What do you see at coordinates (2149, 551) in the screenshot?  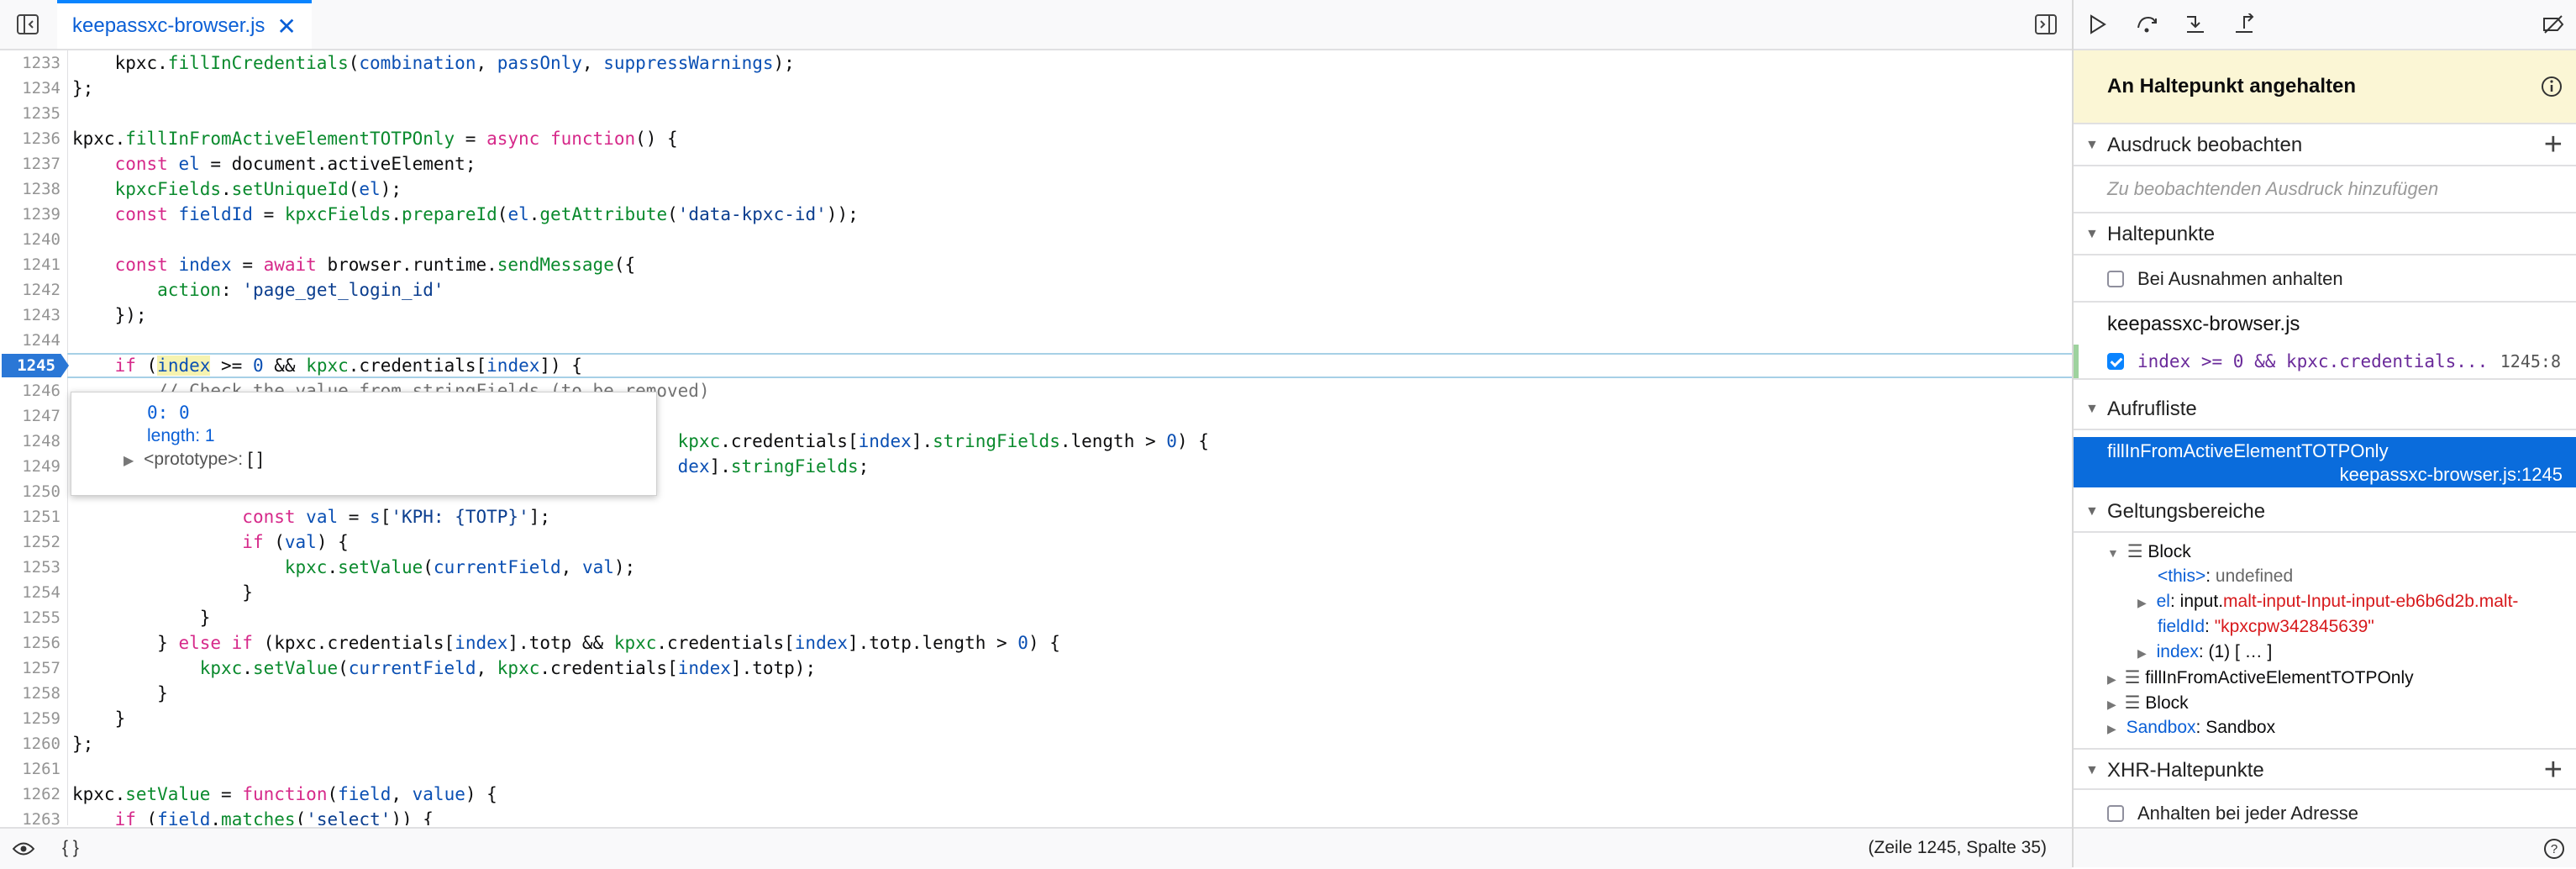 I see `scope-block: ▼ ☰ Block` at bounding box center [2149, 551].